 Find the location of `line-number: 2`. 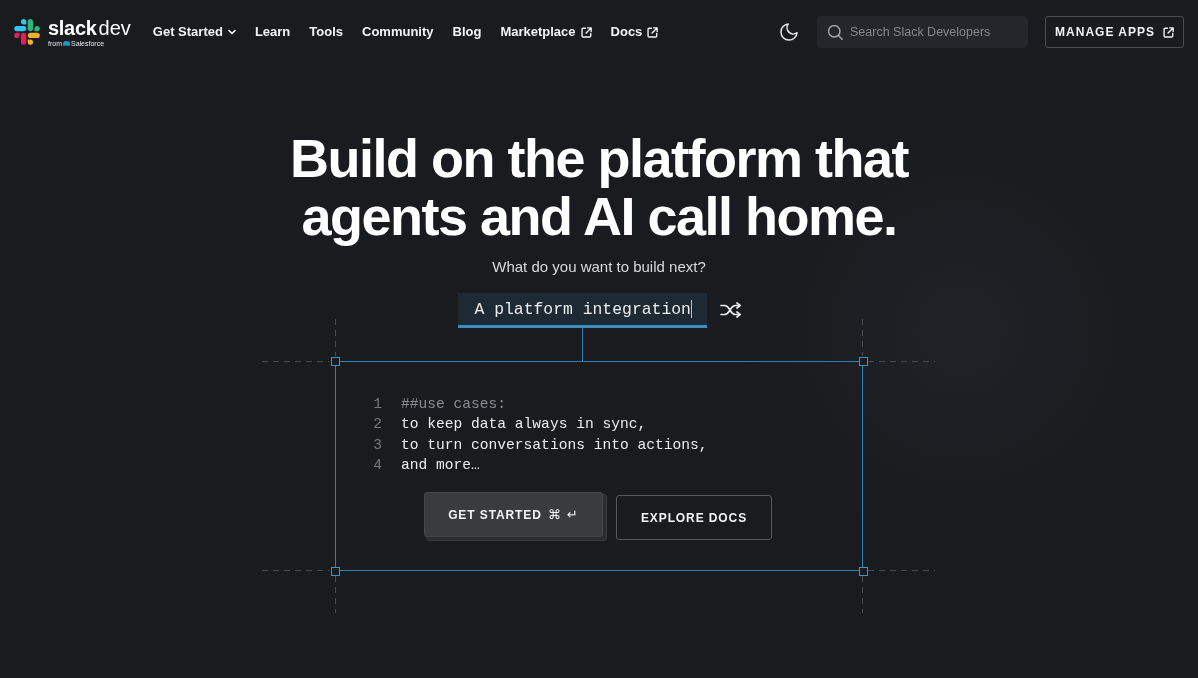

line-number: 2 is located at coordinates (377, 425).